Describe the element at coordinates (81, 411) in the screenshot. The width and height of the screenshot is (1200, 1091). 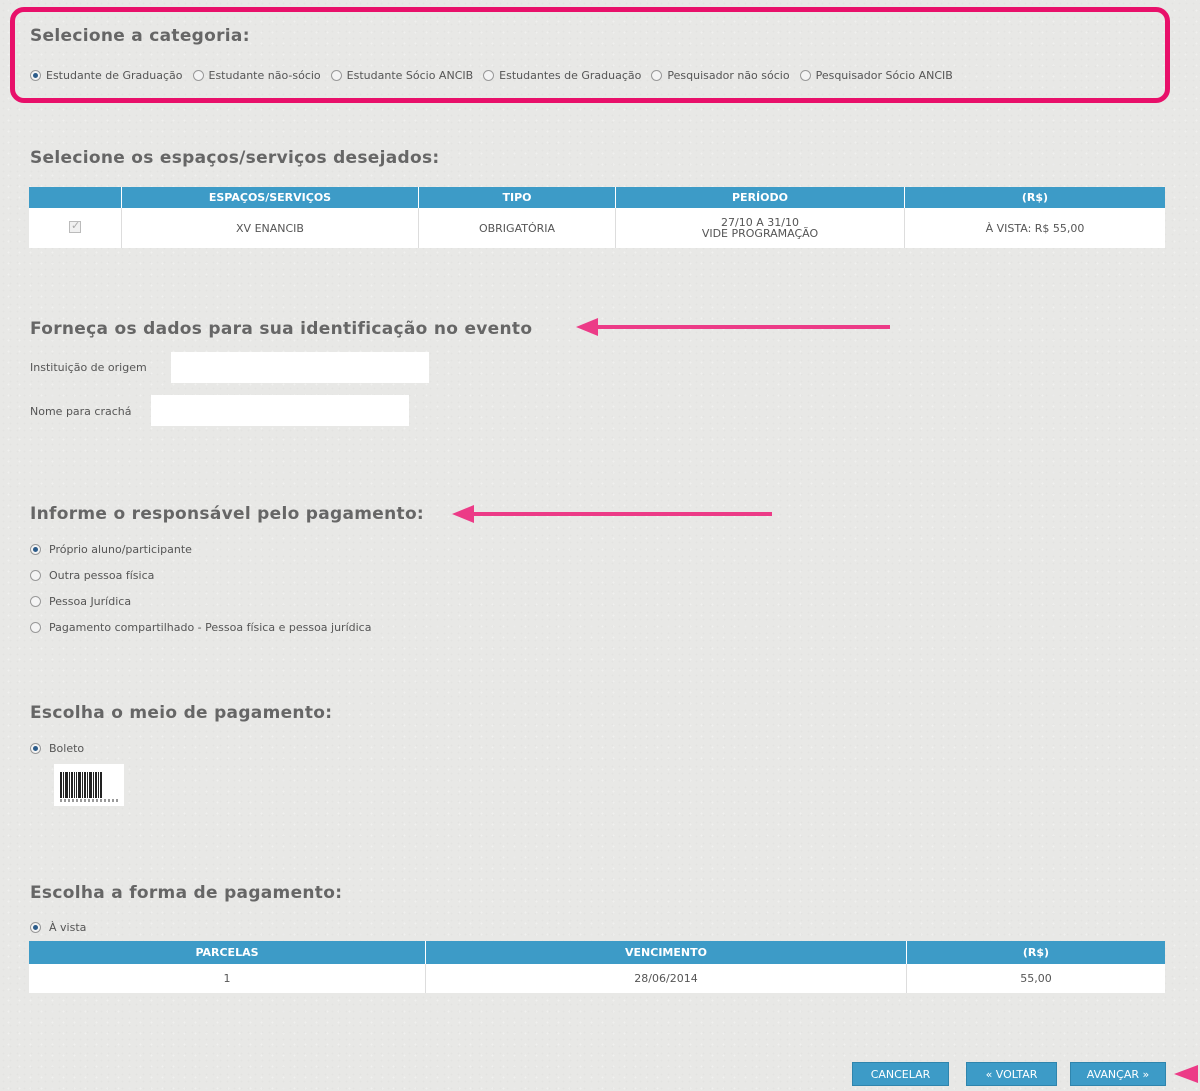
I see `badge-name-label: Nome para crachá` at that location.